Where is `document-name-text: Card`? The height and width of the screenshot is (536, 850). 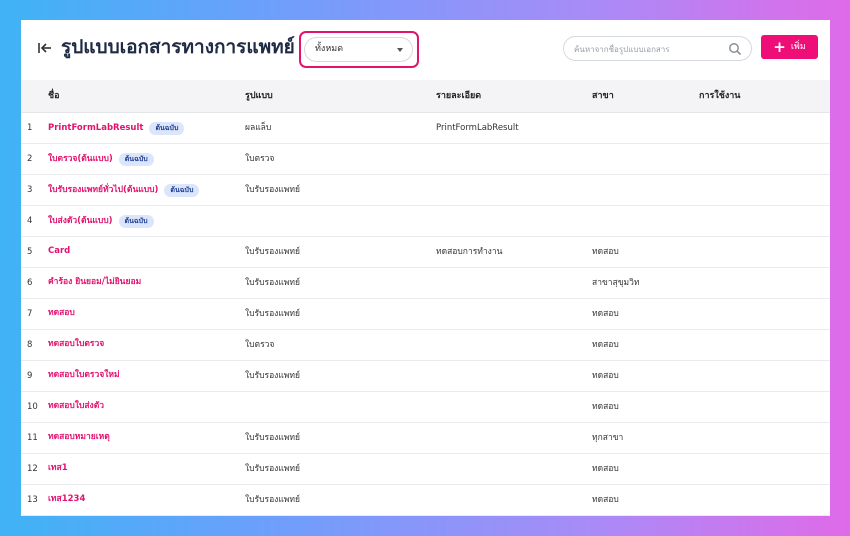 document-name-text: Card is located at coordinates (59, 251).